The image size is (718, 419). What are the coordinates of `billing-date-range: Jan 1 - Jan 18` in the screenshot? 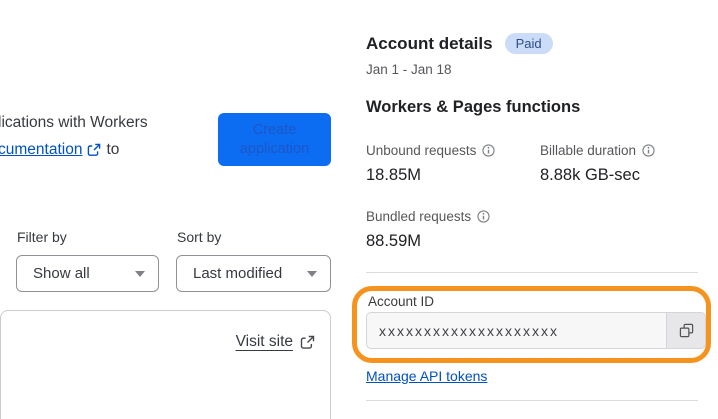 It's located at (409, 69).